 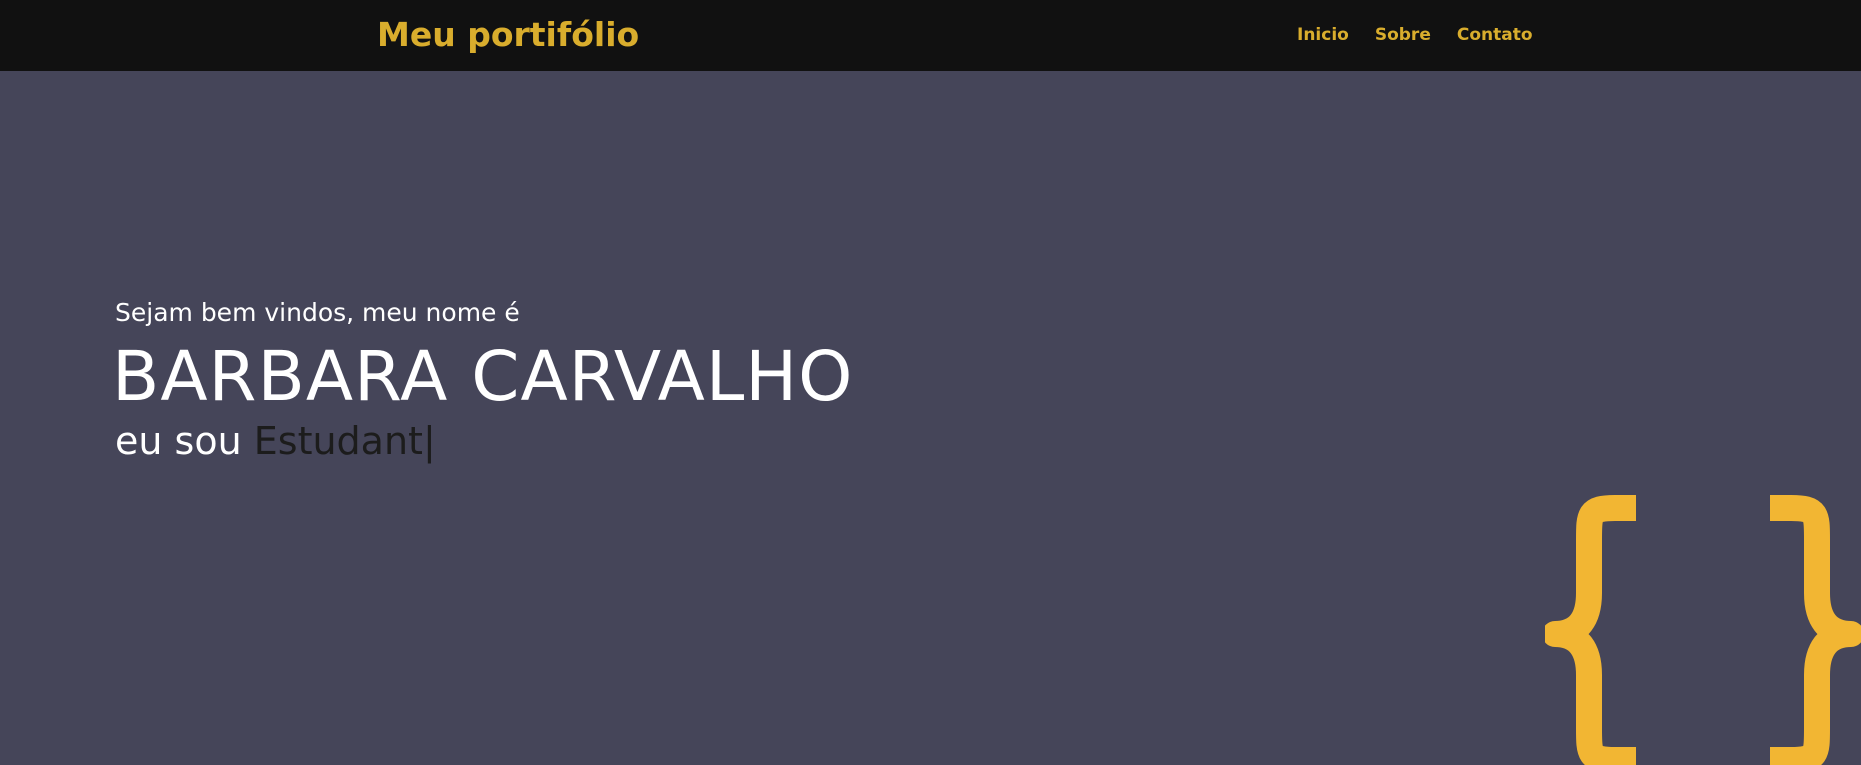 What do you see at coordinates (1403, 35) in the screenshot?
I see `nav-link-sobre: Sobre` at bounding box center [1403, 35].